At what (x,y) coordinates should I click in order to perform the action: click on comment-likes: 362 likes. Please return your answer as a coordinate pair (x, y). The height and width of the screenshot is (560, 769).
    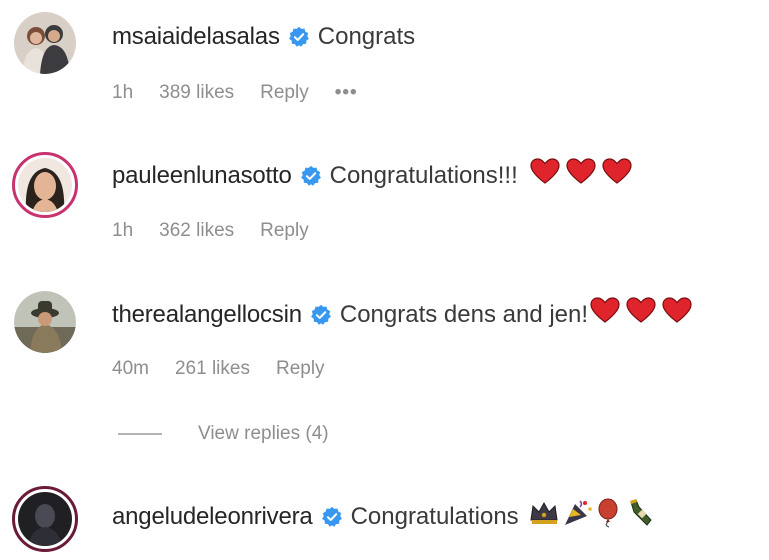
    Looking at the image, I should click on (196, 231).